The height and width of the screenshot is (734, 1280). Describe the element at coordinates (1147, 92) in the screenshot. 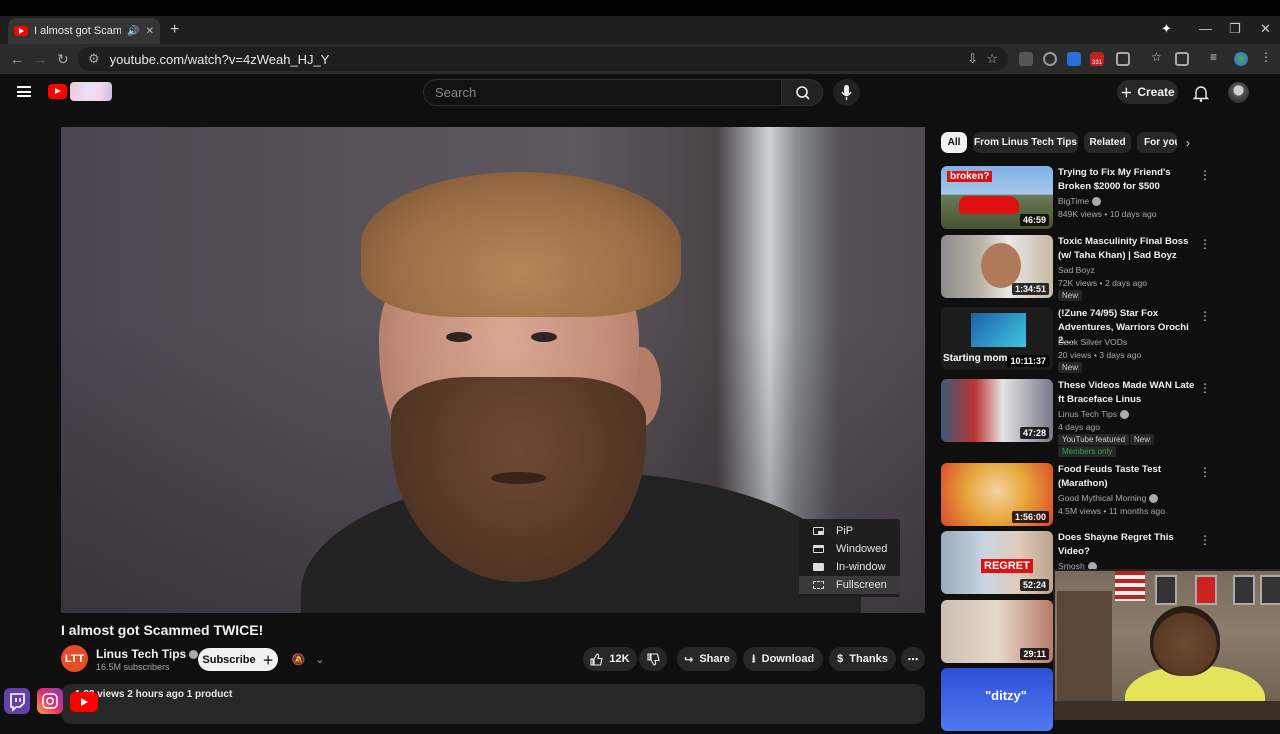

I see `create-button: ＋ Create` at that location.